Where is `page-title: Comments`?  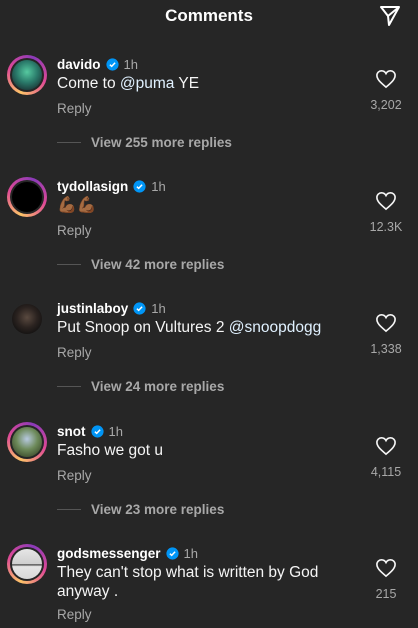 page-title: Comments is located at coordinates (209, 15).